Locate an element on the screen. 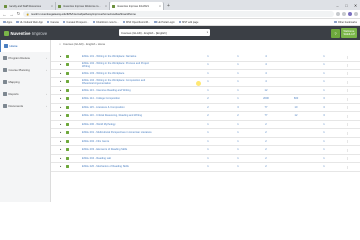  count-cell: 4 is located at coordinates (266, 64).